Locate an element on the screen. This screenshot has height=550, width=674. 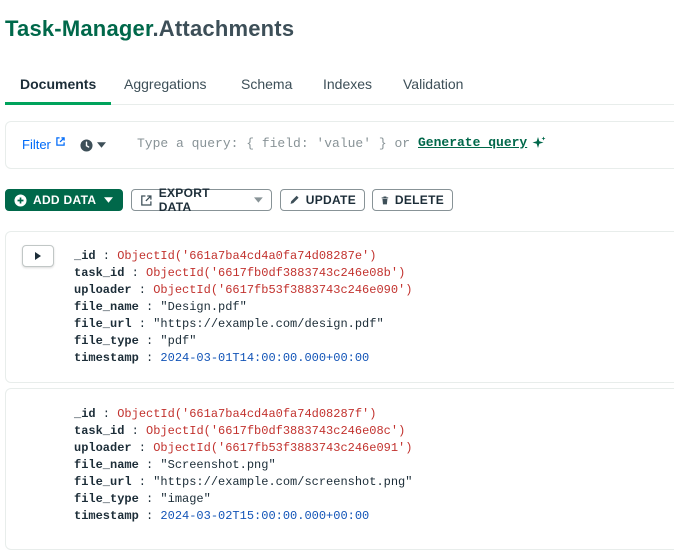
query-history-button is located at coordinates (93, 145).